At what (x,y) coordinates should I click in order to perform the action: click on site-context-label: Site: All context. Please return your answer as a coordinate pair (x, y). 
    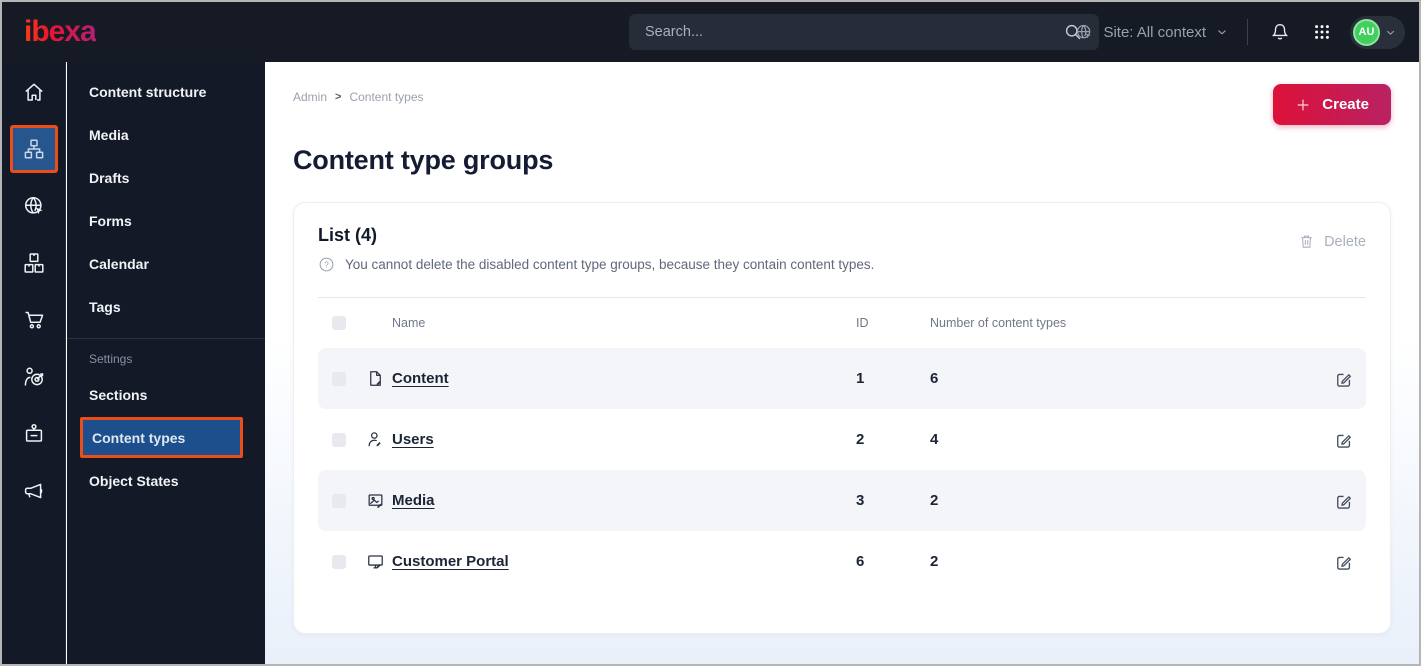
    Looking at the image, I should click on (1154, 32).